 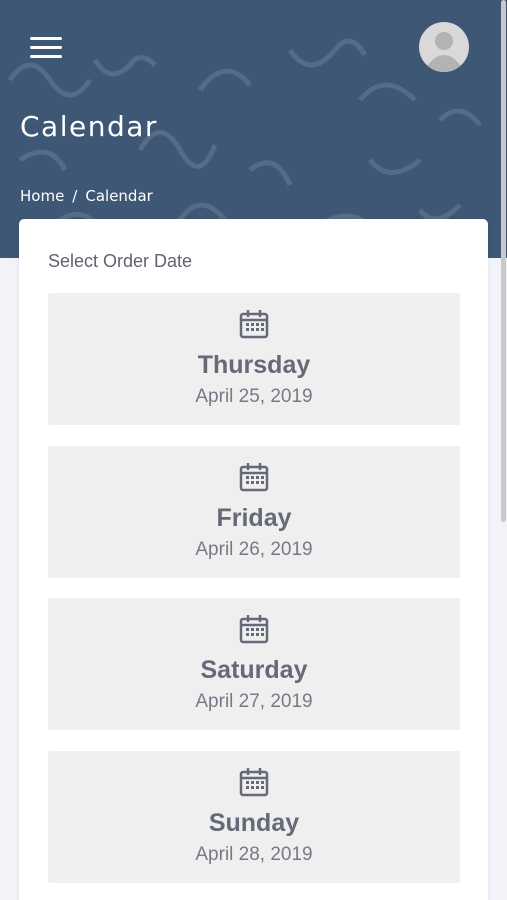 I want to click on vertical-scrollbar, so click(x=503, y=450).